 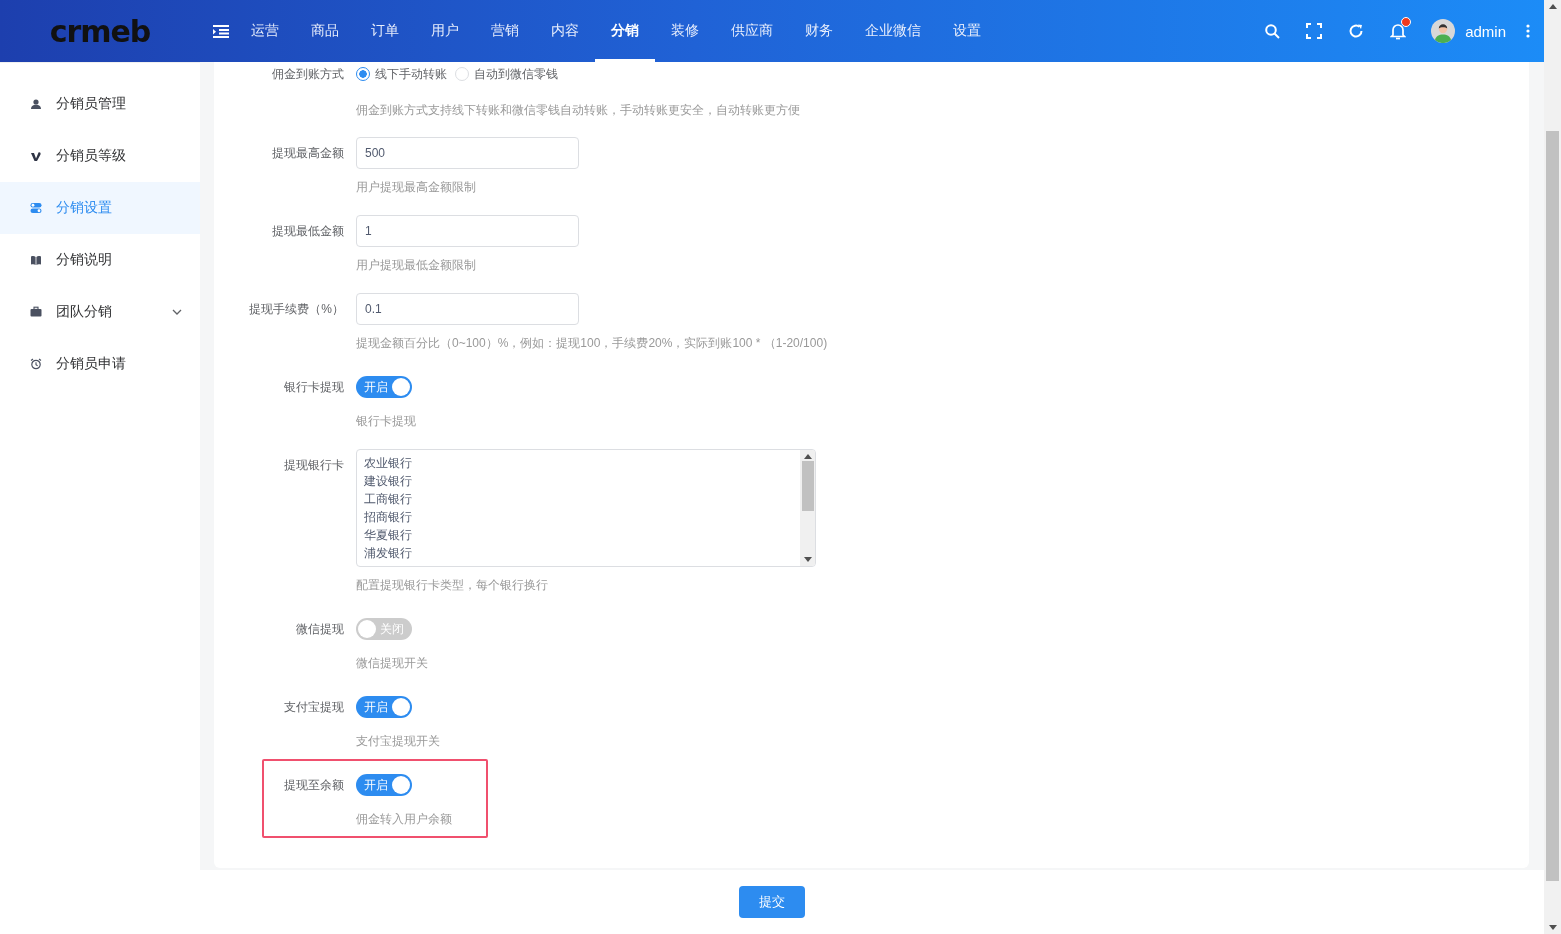 I want to click on username: admin, so click(x=1485, y=31).